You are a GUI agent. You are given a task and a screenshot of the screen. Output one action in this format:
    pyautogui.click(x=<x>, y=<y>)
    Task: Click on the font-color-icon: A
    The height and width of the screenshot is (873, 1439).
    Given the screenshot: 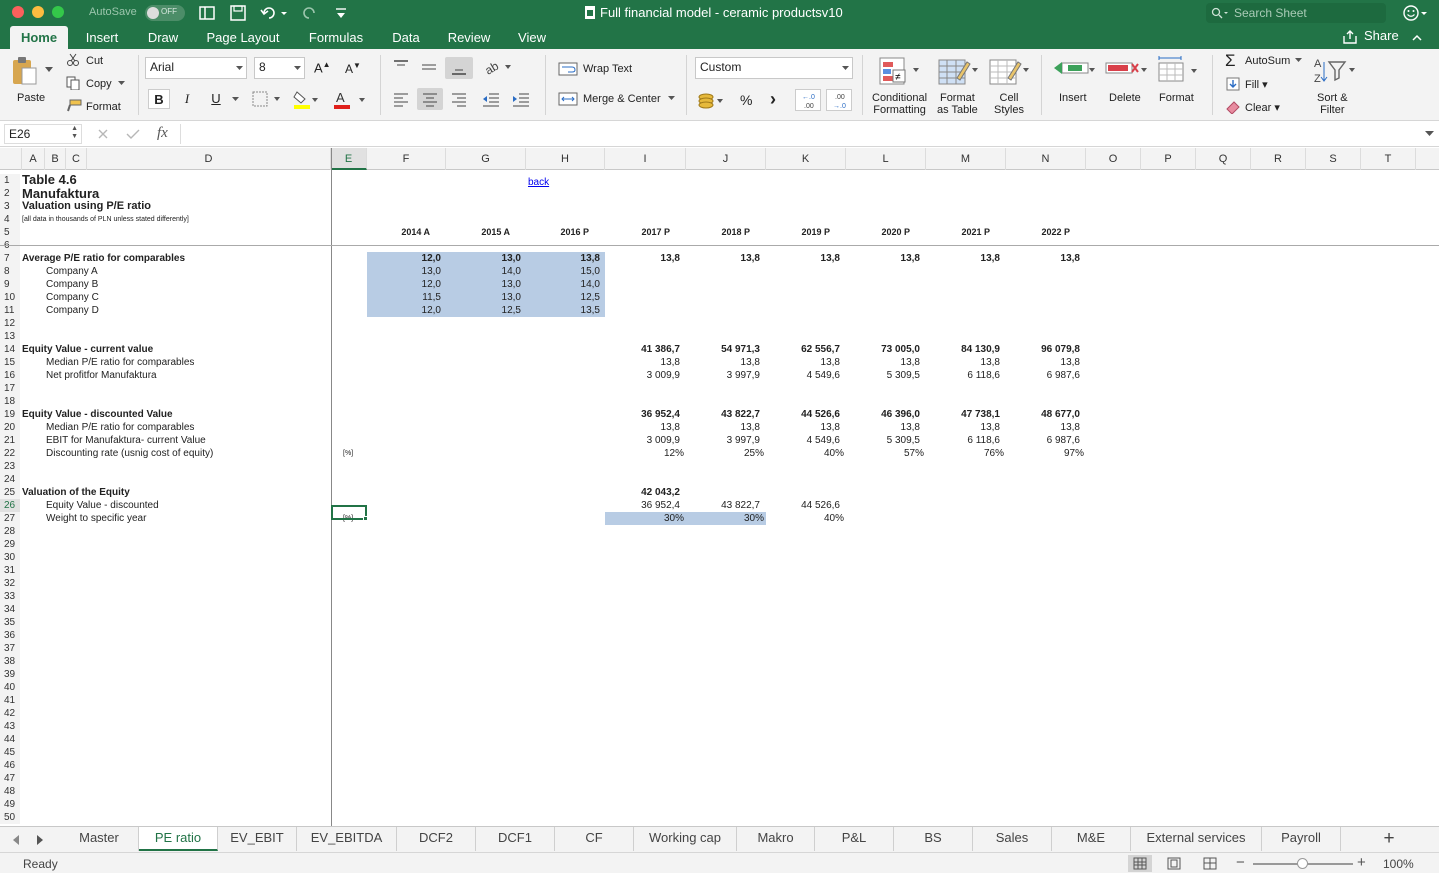 What is the action you would take?
    pyautogui.click(x=351, y=99)
    